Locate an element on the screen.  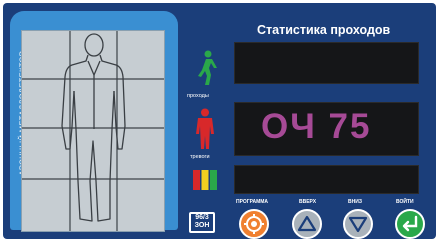
program-button is located at coordinates (254, 224).